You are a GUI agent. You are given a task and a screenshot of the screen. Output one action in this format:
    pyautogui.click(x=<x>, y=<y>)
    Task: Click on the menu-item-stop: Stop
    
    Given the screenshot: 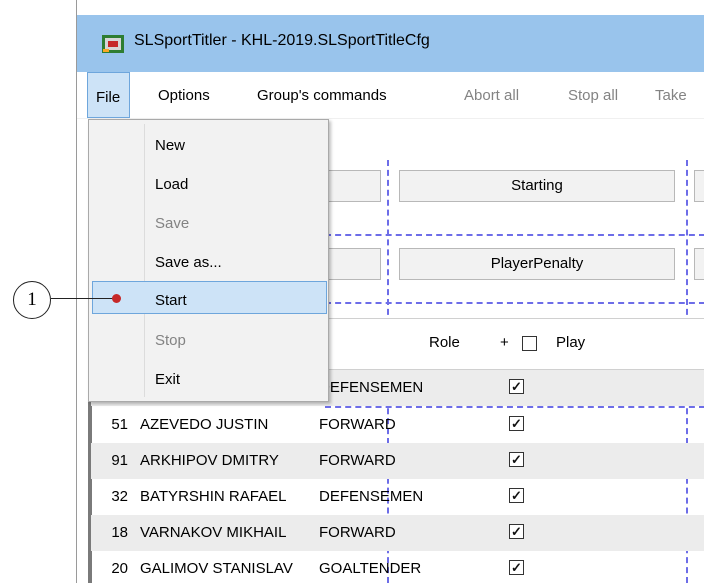 What is the action you would take?
    pyautogui.click(x=170, y=340)
    